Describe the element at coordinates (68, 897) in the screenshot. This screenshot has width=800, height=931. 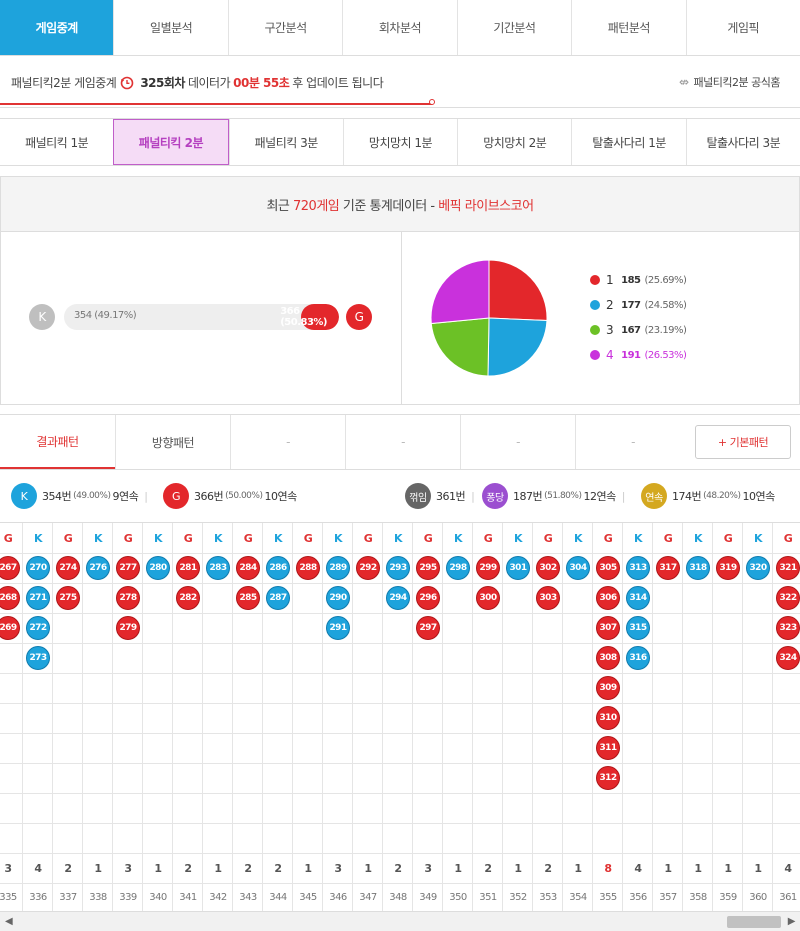
I see `round-number: 337` at that location.